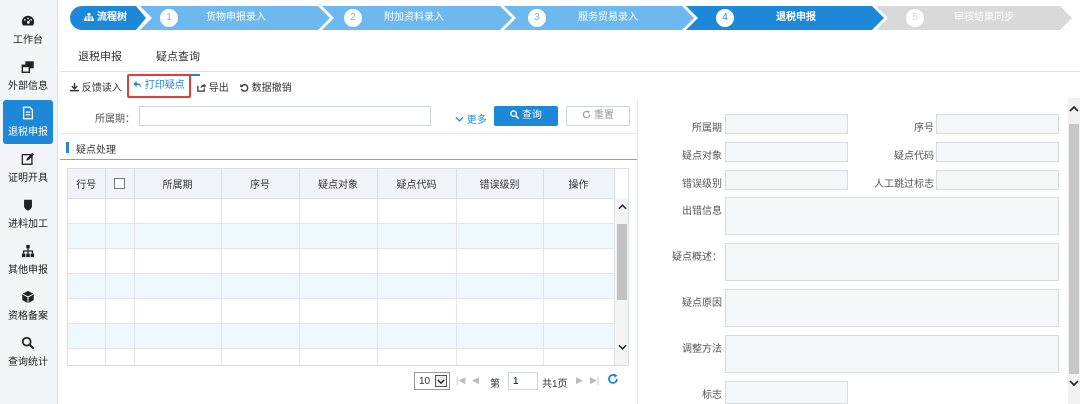 The width and height of the screenshot is (1080, 404). What do you see at coordinates (531, 115) in the screenshot?
I see `query-label: 查询` at bounding box center [531, 115].